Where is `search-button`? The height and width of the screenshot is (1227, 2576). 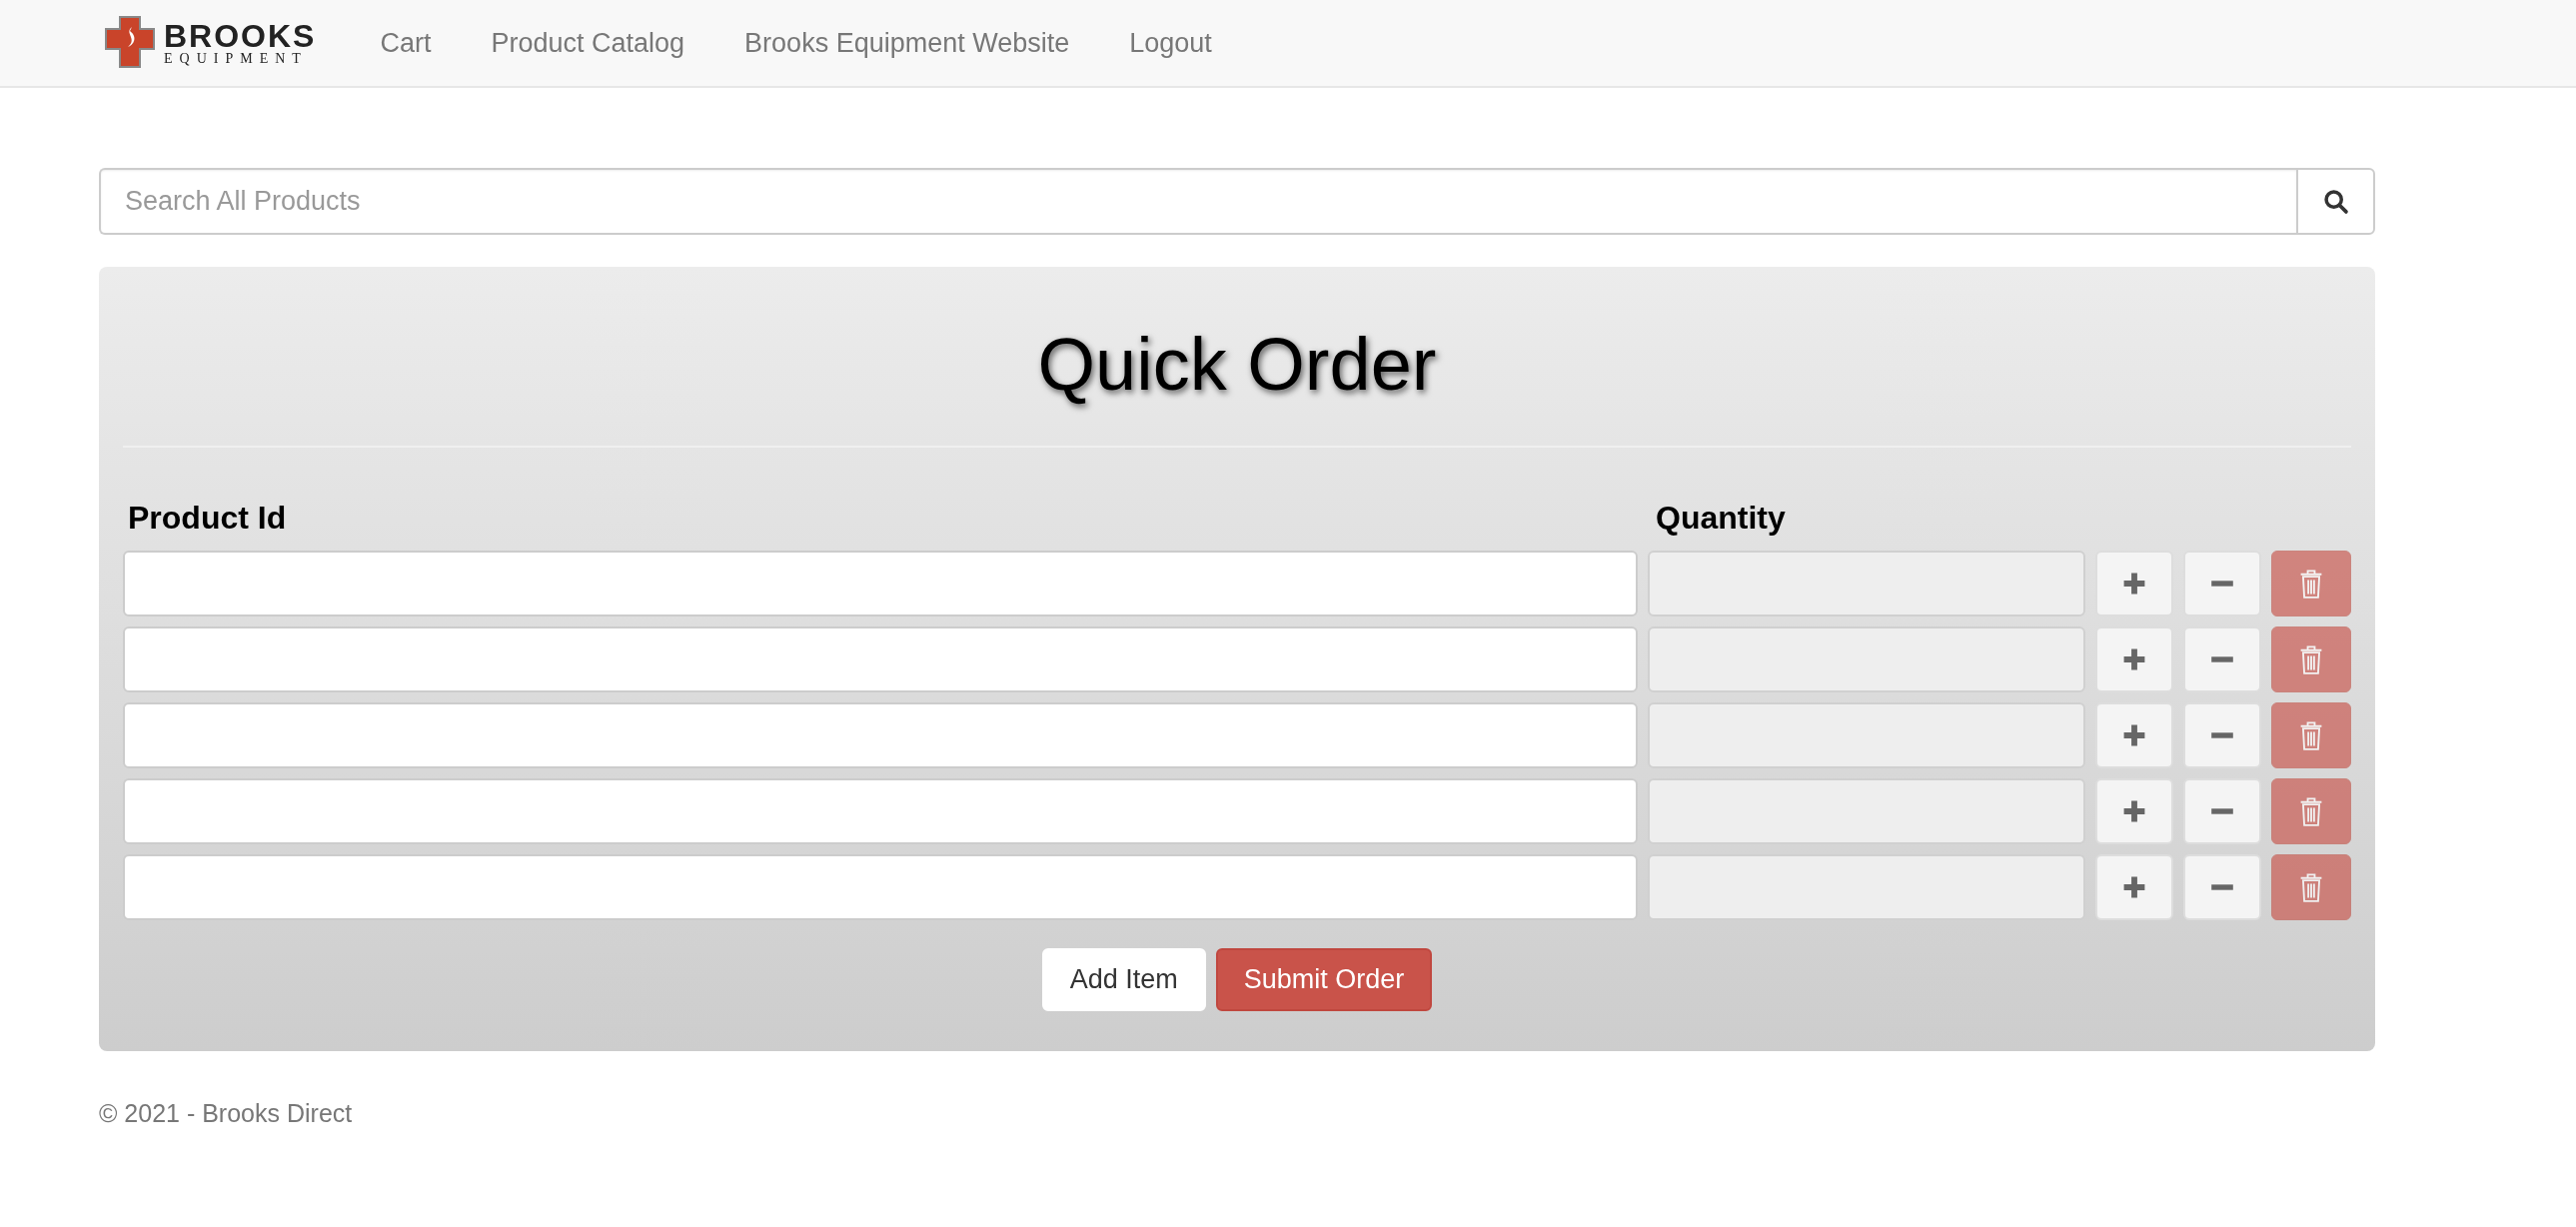 search-button is located at coordinates (2335, 201).